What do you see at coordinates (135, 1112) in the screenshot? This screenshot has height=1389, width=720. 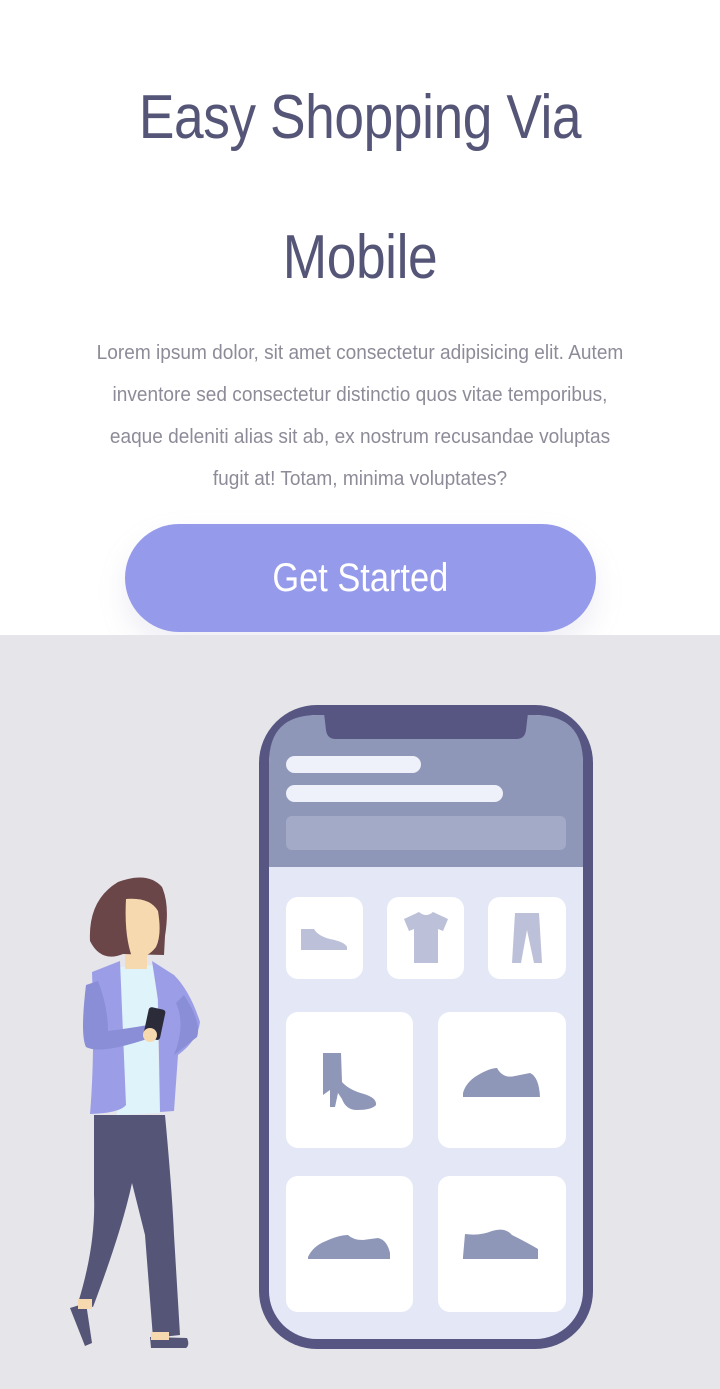 I see `woman-illustration` at bounding box center [135, 1112].